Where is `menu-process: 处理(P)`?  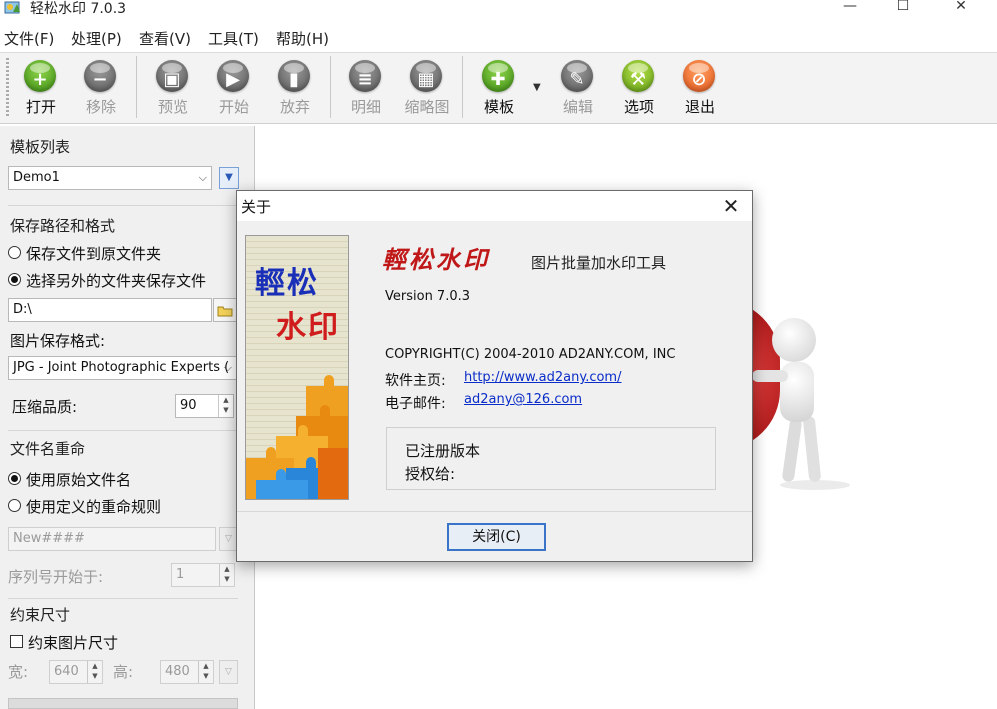
menu-process: 处理(P) is located at coordinates (96, 38).